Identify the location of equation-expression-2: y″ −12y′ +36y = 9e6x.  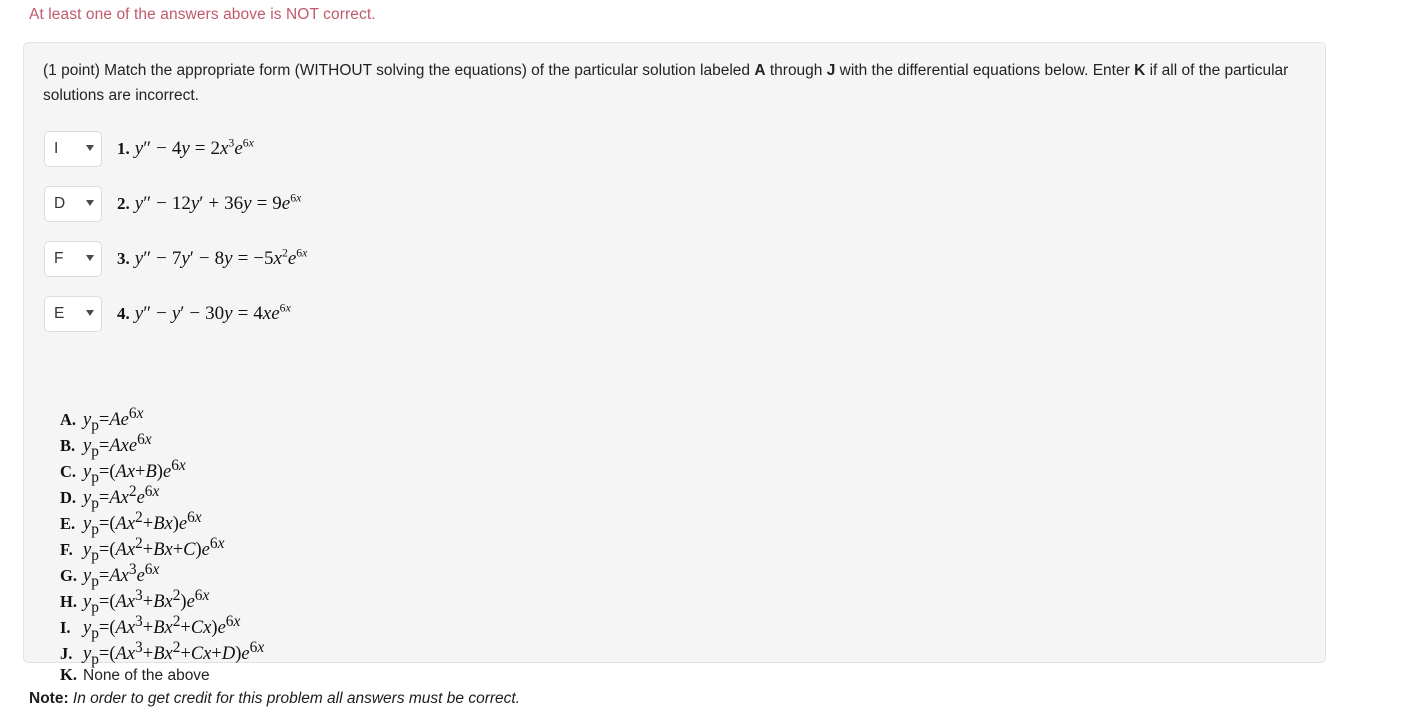
(218, 202).